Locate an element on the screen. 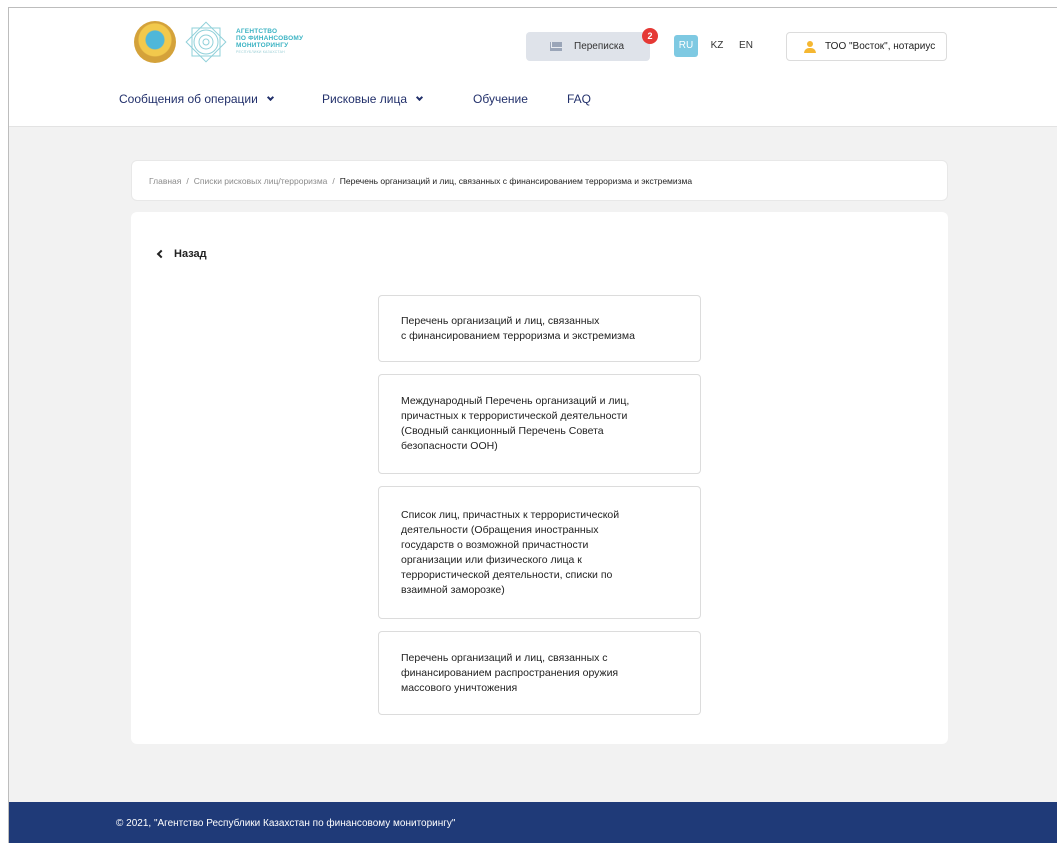 This screenshot has width=1057, height=843. back-label: Назад is located at coordinates (190, 254).